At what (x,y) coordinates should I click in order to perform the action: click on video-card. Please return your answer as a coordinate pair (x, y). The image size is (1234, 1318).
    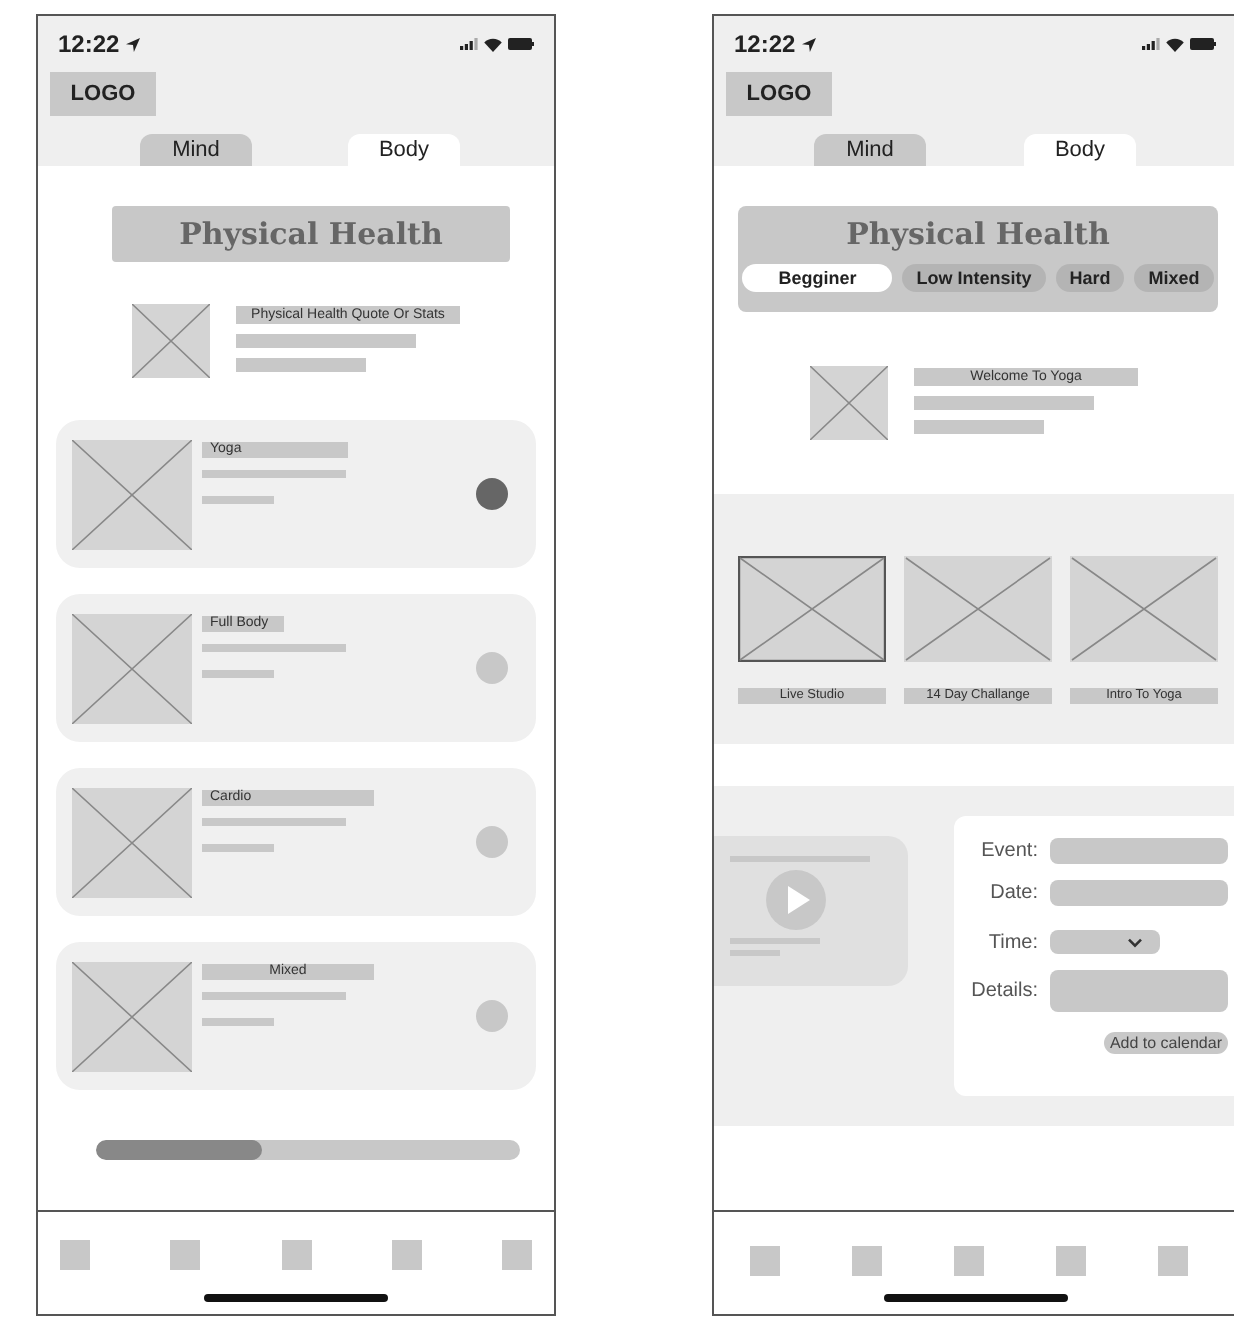
    Looking at the image, I should click on (811, 911).